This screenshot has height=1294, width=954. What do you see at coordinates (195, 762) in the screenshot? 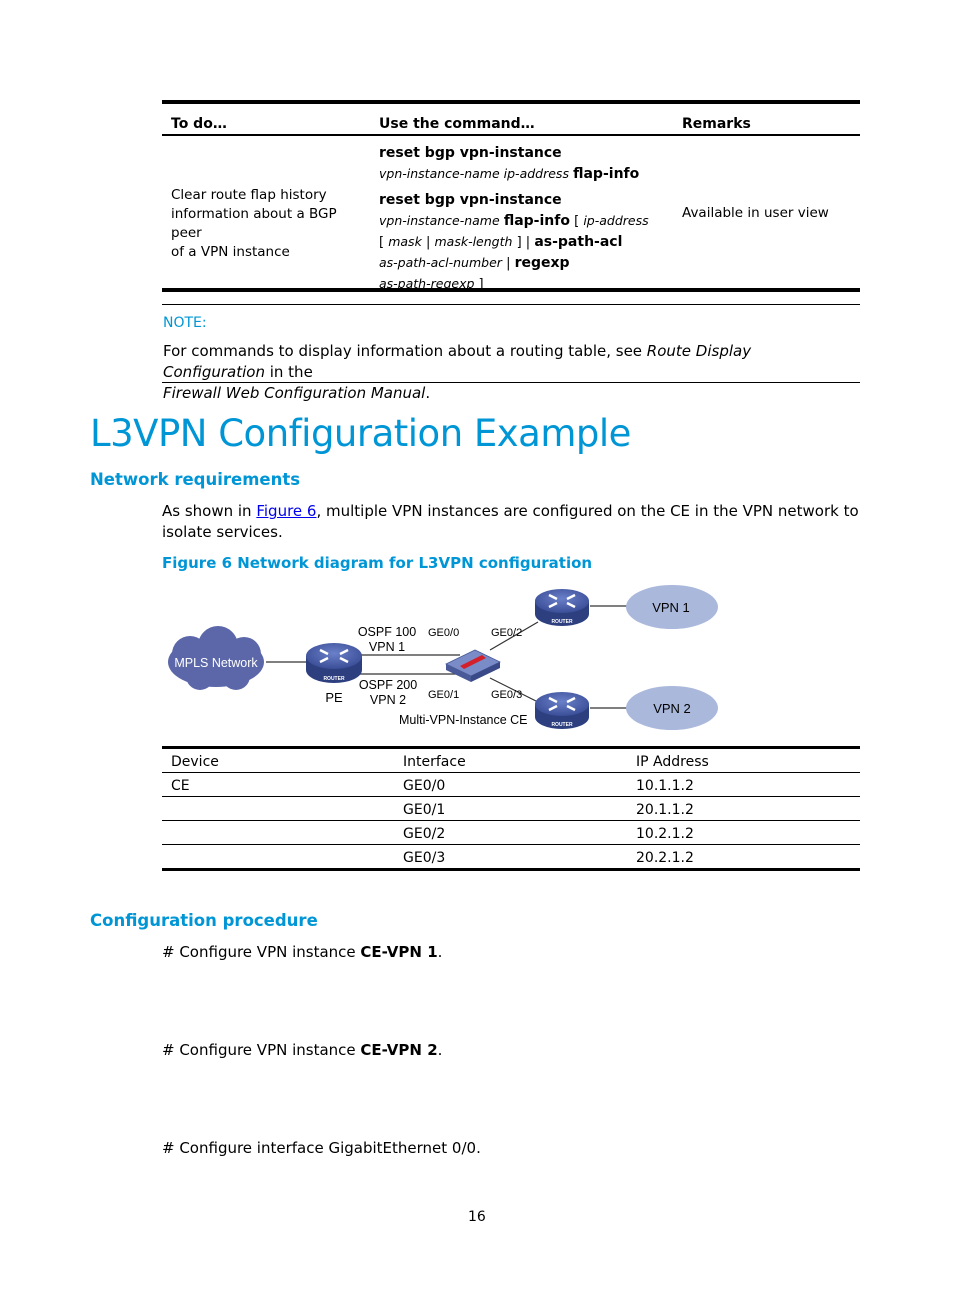
I see `header-device: Device` at bounding box center [195, 762].